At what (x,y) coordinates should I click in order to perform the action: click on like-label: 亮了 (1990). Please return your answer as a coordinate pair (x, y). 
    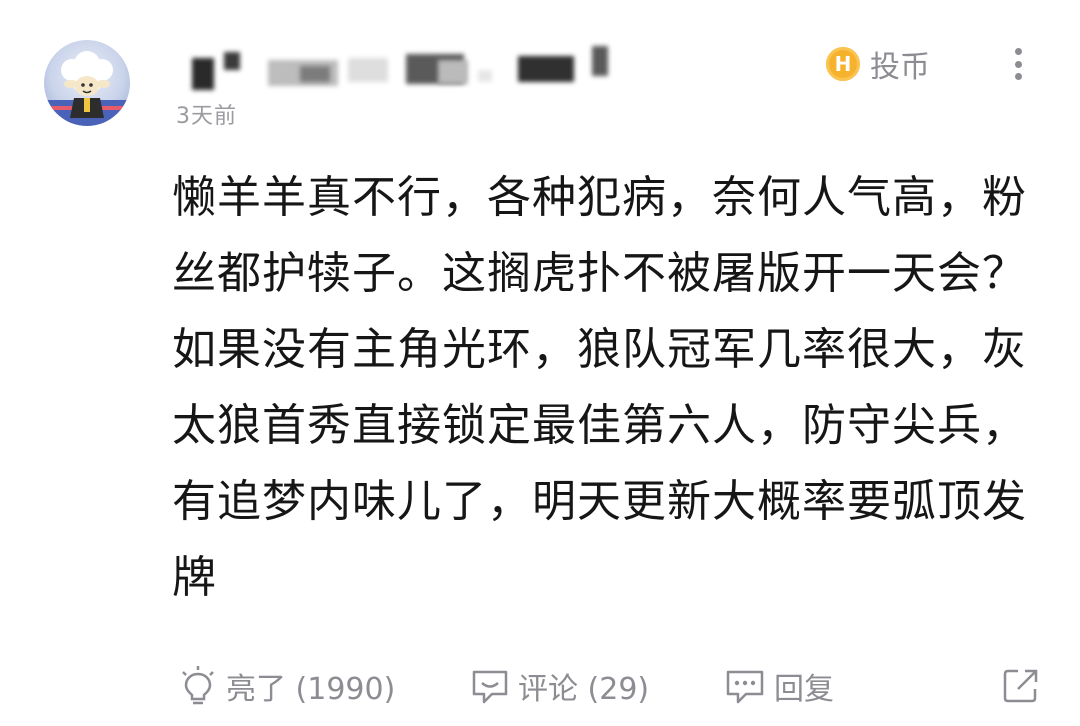
    Looking at the image, I should click on (311, 689).